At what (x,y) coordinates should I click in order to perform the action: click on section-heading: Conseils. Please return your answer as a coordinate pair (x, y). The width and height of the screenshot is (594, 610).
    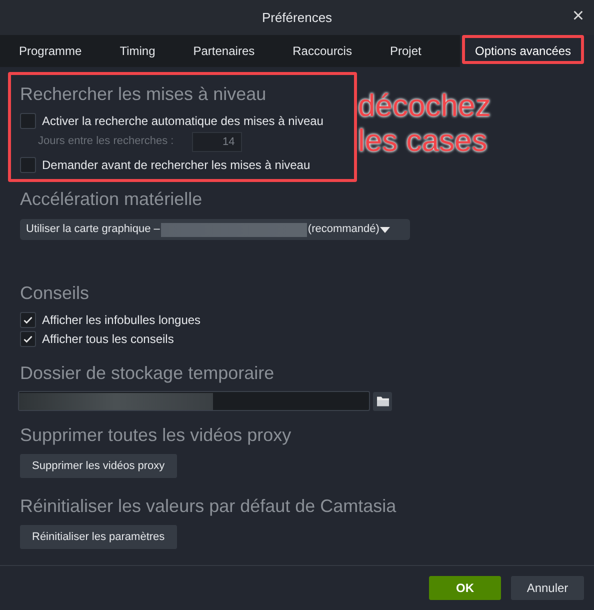
    Looking at the image, I should click on (55, 293).